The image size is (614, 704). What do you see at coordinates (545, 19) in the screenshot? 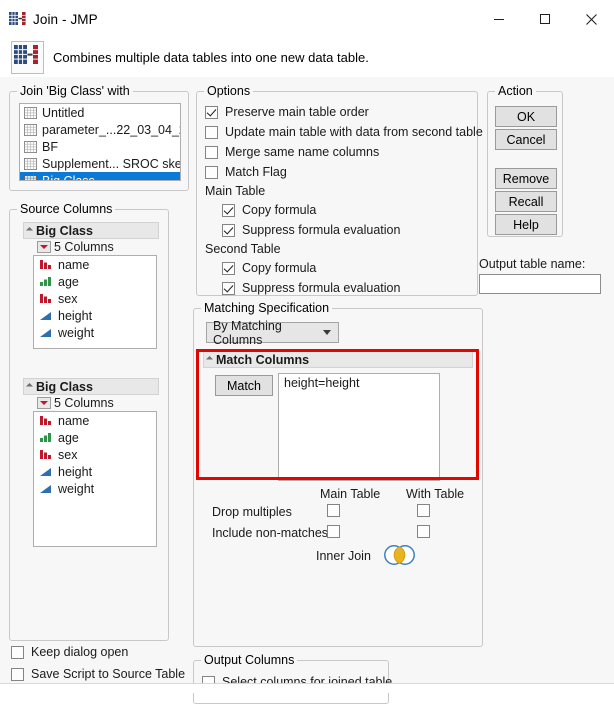
I see `maximize-button` at bounding box center [545, 19].